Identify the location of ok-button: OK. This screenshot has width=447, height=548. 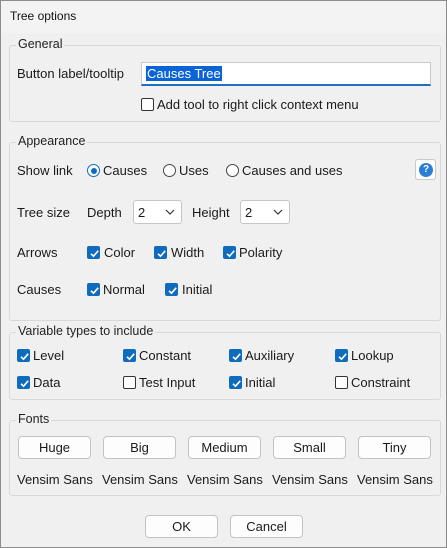
(181, 526).